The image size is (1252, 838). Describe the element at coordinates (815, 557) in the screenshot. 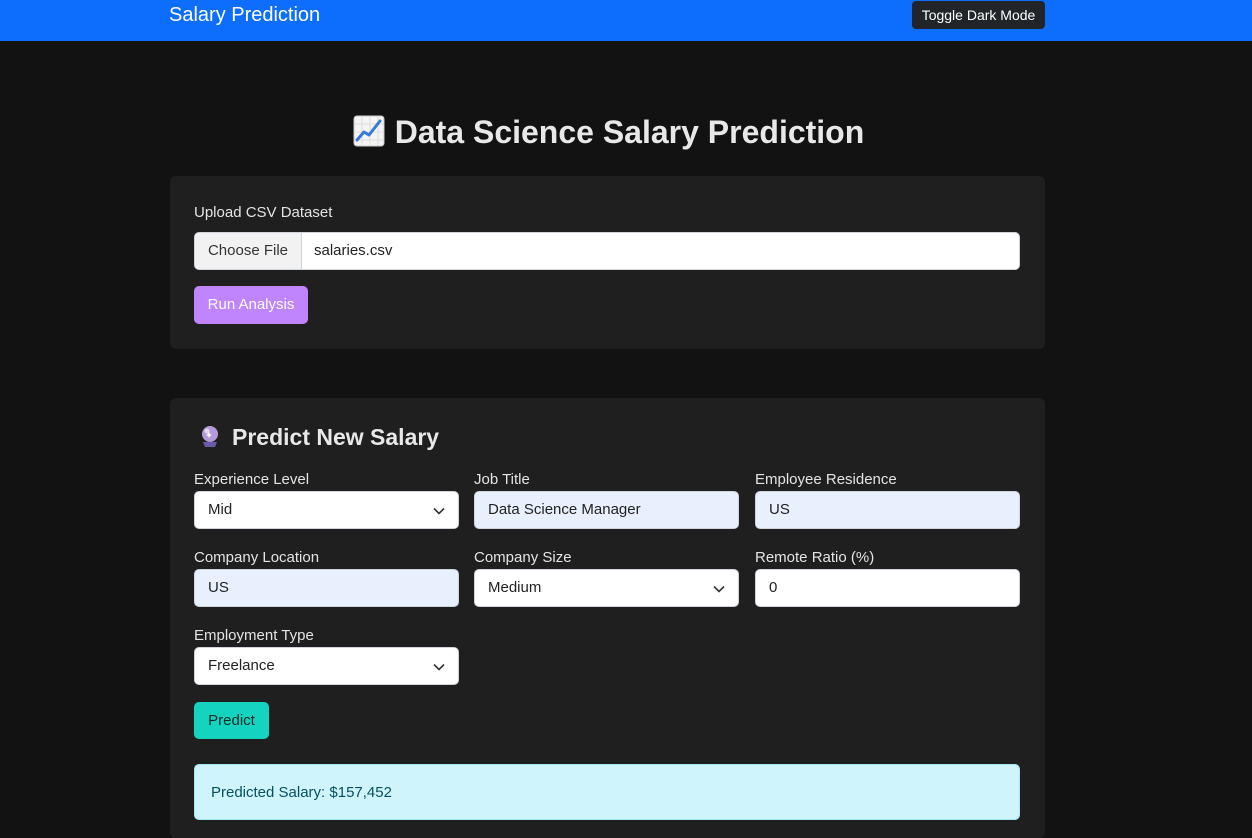

I see `remote-ratio-label: Remote Ratio (%)` at that location.